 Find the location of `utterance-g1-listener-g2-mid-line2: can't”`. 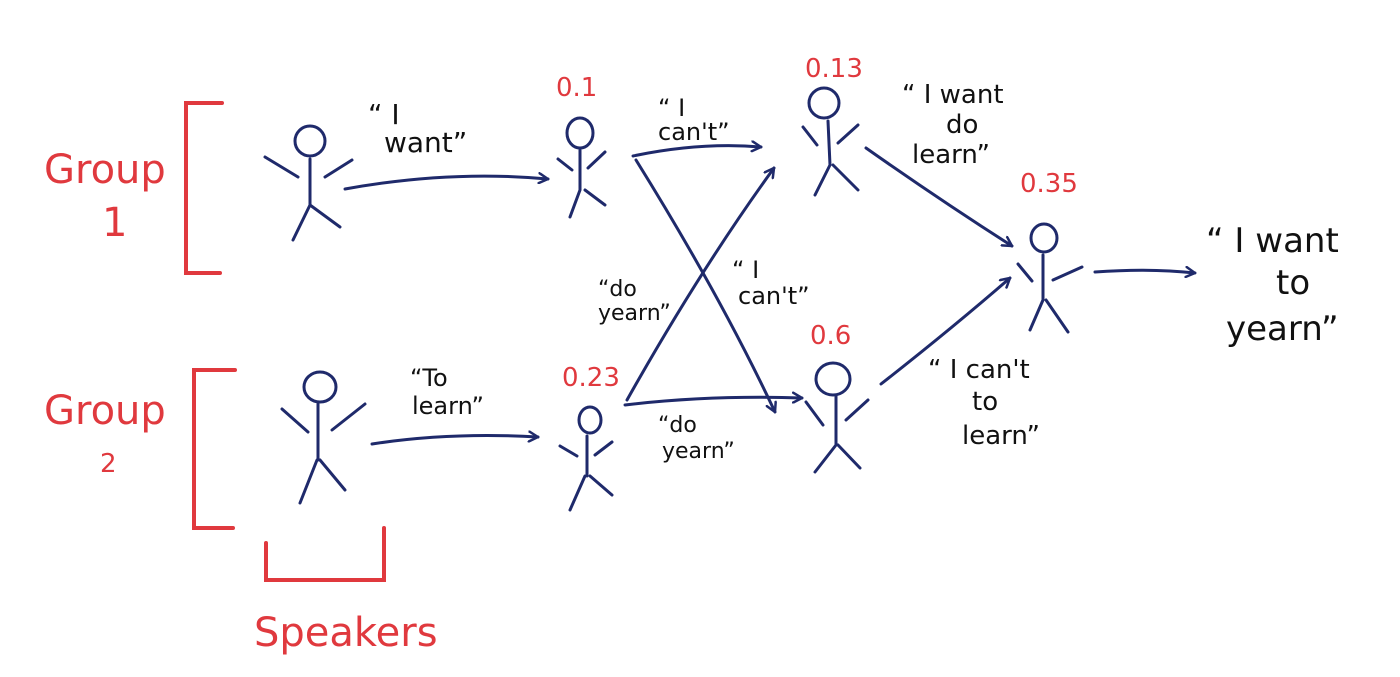

utterance-g1-listener-g2-mid-line2: can't” is located at coordinates (774, 296).